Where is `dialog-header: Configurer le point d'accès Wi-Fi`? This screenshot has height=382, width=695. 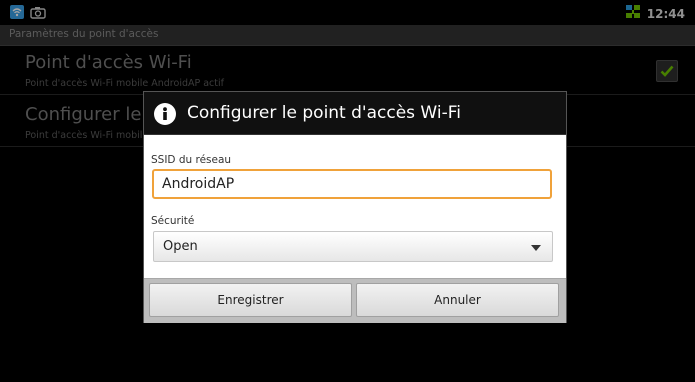 dialog-header: Configurer le point d'accès Wi-Fi is located at coordinates (355, 113).